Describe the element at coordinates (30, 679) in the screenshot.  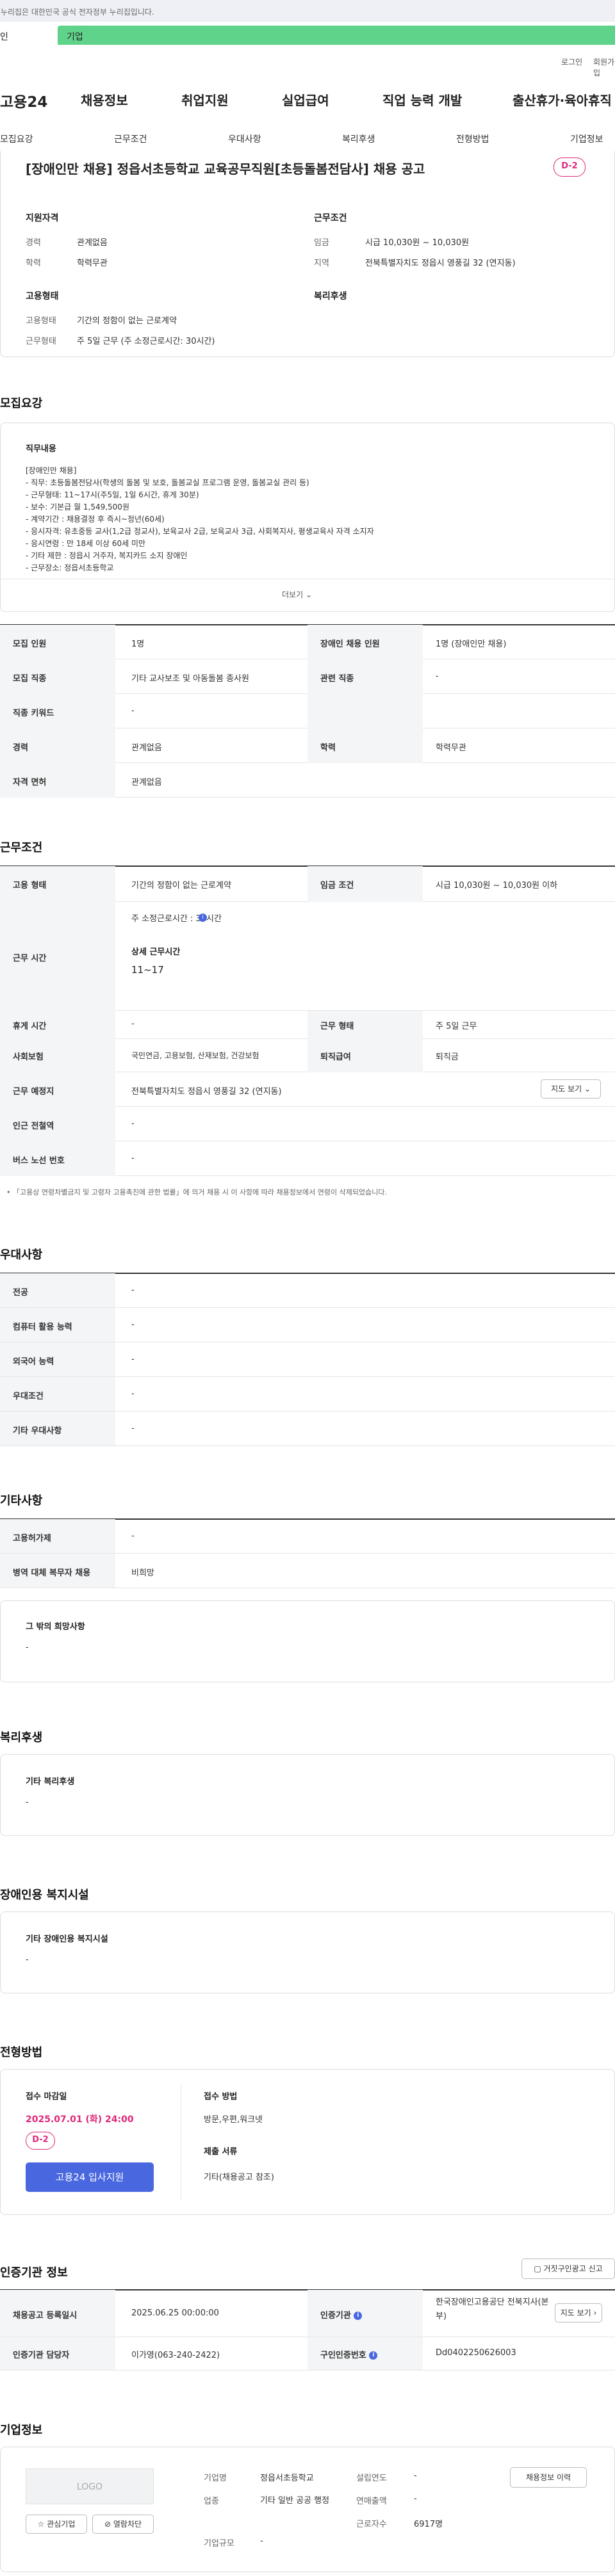
I see `cell-label: 모집 직종` at that location.